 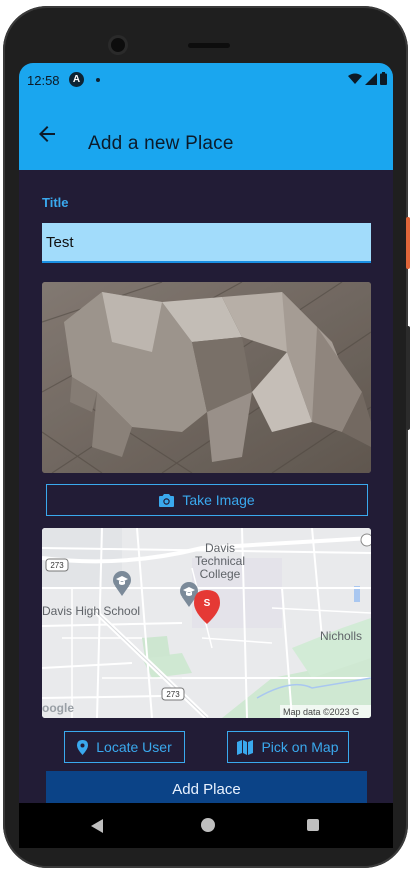 I want to click on battery-icon, so click(x=383, y=78).